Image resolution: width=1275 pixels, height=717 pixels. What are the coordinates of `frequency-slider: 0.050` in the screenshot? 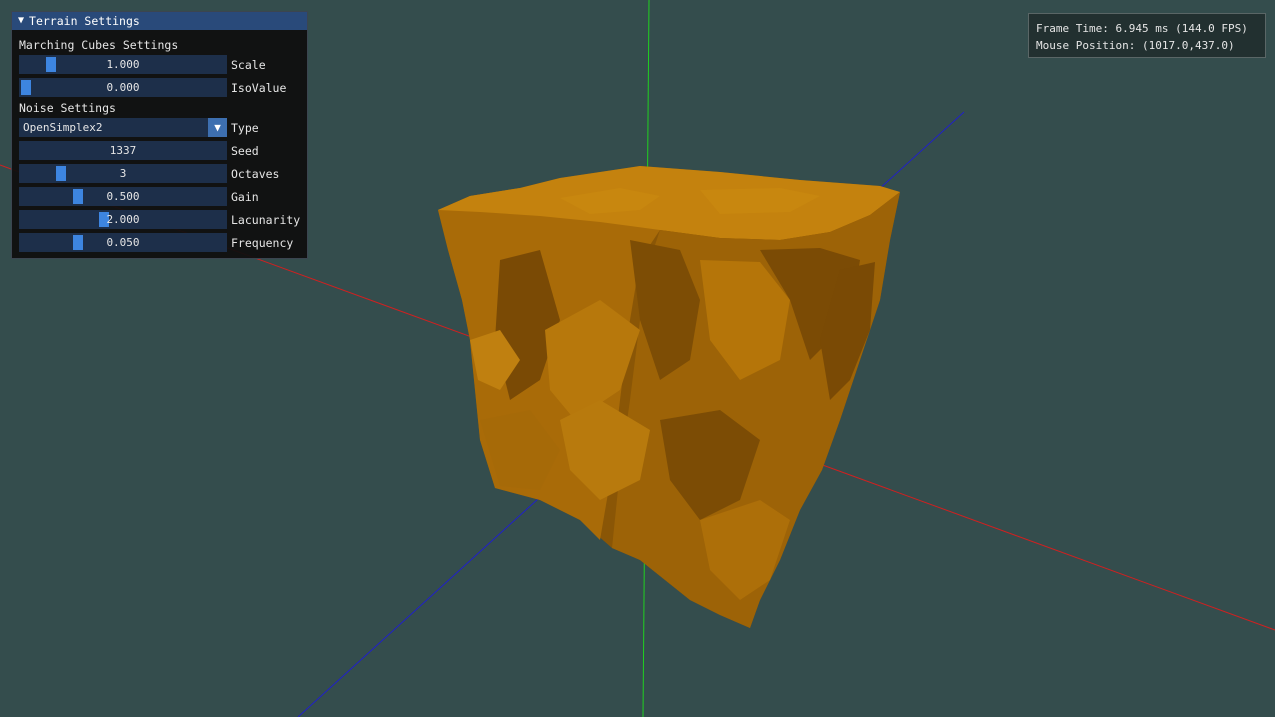 It's located at (123, 242).